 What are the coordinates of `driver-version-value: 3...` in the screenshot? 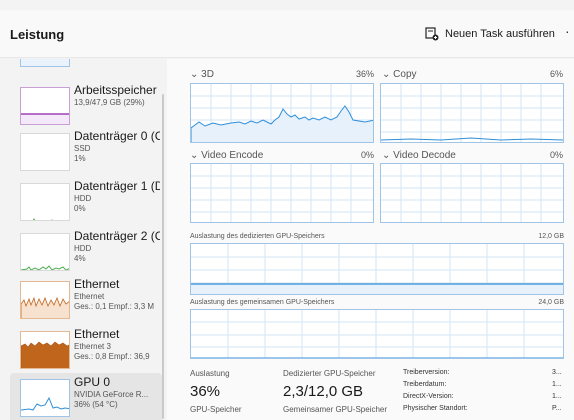 It's located at (557, 372).